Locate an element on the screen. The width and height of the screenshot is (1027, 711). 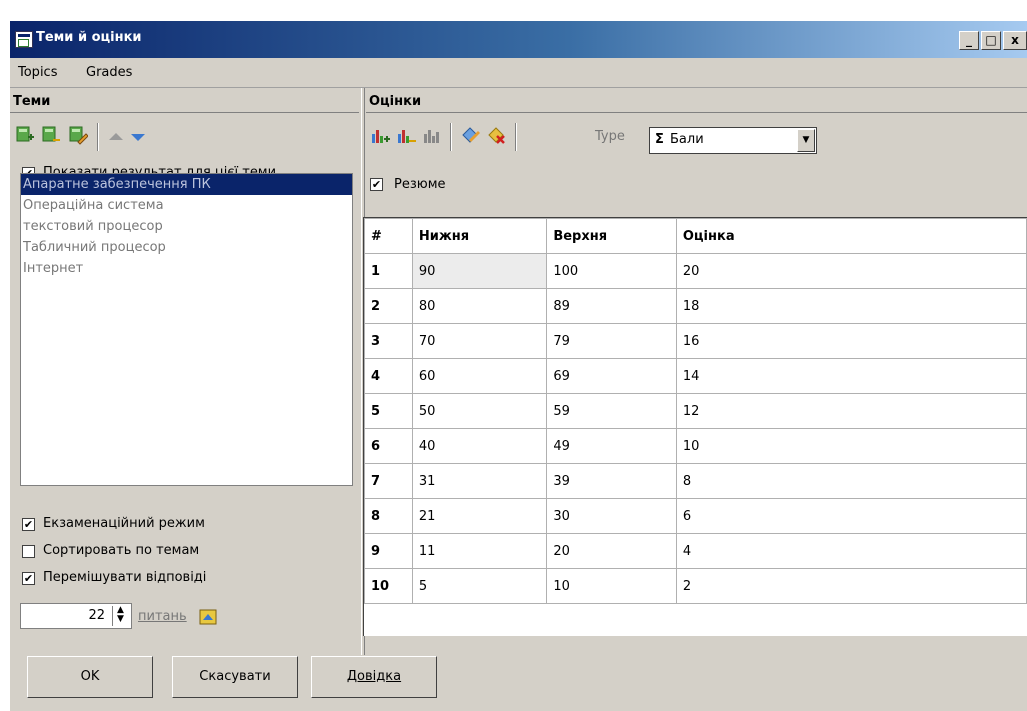
shuffle-answers-checkbox: ✔ is located at coordinates (28, 578).